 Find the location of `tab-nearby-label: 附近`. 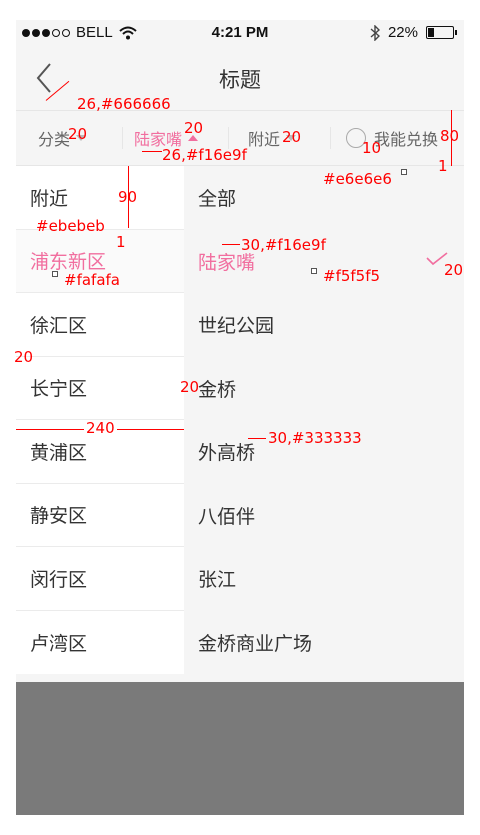

tab-nearby-label: 附近 is located at coordinates (264, 139).